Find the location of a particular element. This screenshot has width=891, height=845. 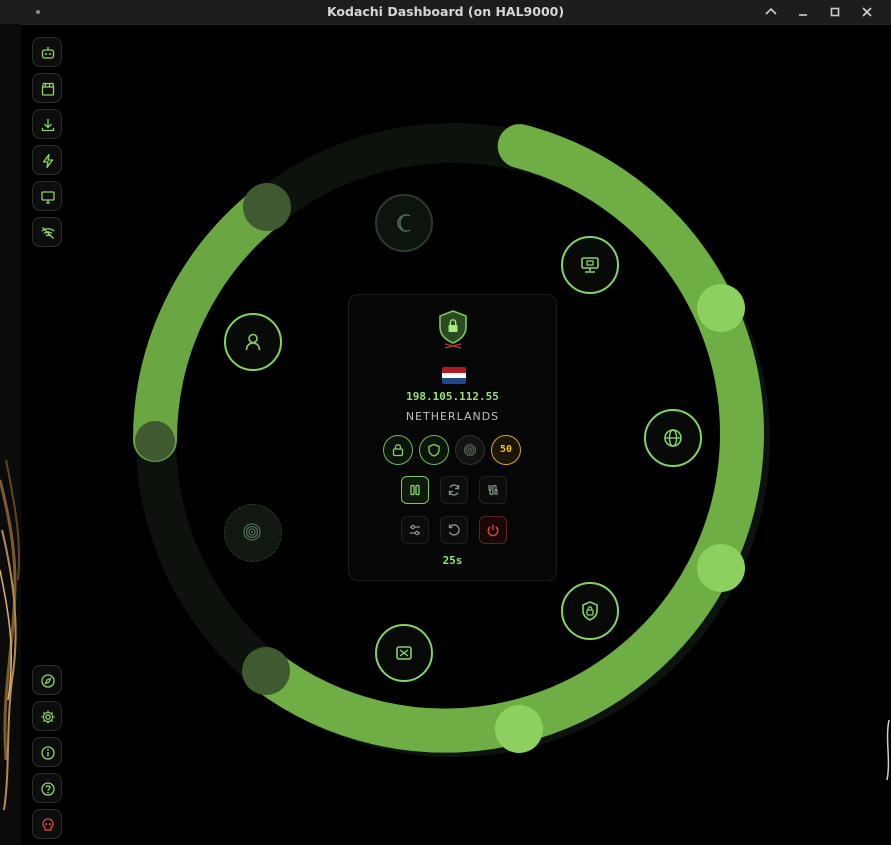

refresh-icon is located at coordinates (454, 490).